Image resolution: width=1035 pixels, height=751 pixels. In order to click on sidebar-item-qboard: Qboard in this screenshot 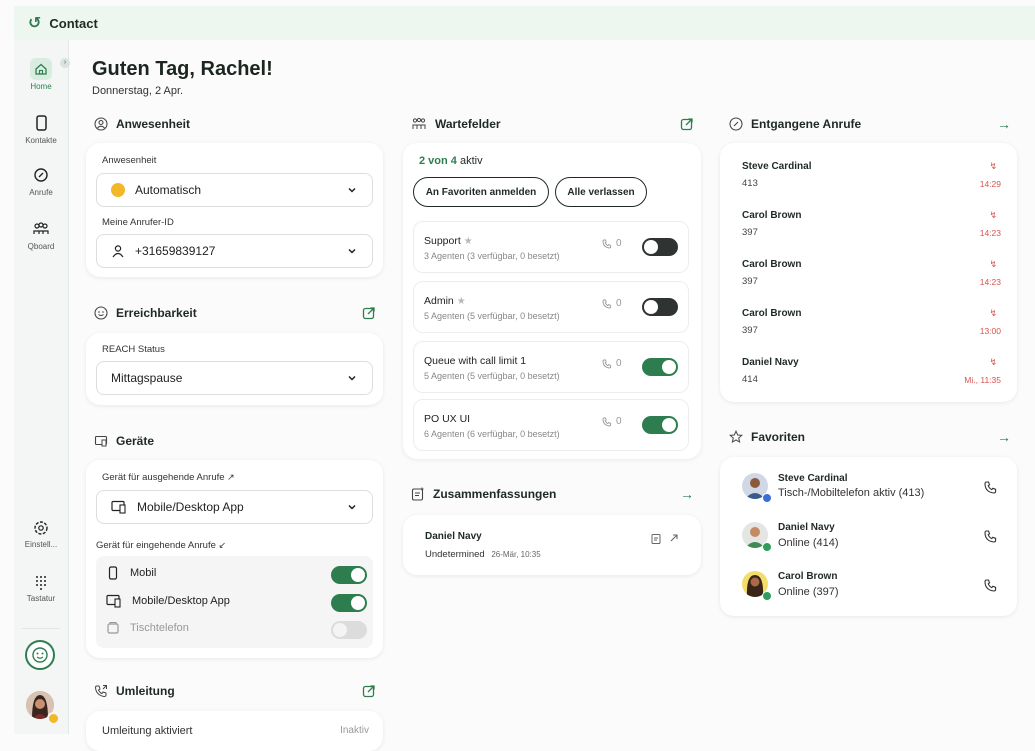, I will do `click(41, 235)`.